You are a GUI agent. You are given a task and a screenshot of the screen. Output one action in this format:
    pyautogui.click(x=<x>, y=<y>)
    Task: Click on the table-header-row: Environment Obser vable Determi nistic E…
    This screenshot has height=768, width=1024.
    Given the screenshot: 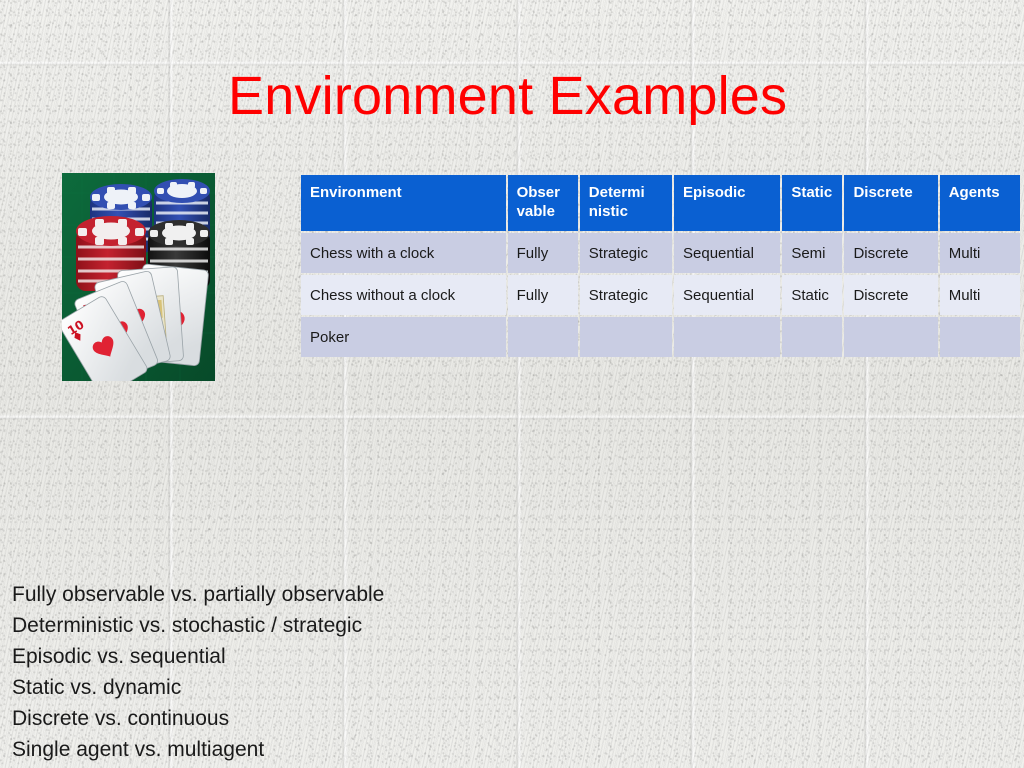 What is the action you would take?
    pyautogui.click(x=660, y=203)
    